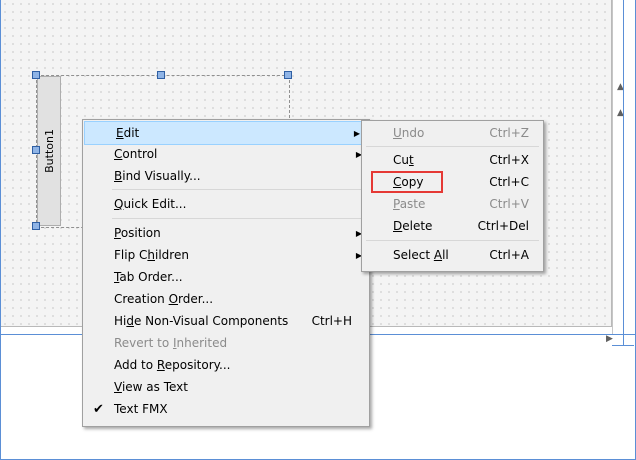 Image resolution: width=636 pixels, height=460 pixels. I want to click on shortcut-label: Ctrl+C, so click(509, 182).